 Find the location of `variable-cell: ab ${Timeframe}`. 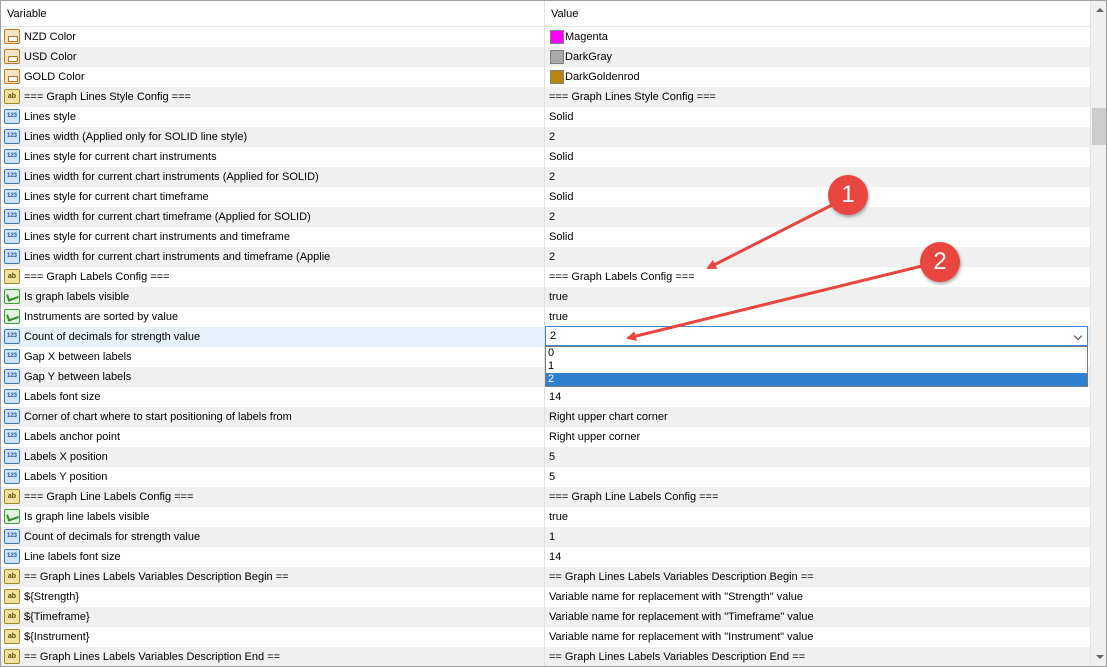

variable-cell: ab ${Timeframe} is located at coordinates (272, 617).